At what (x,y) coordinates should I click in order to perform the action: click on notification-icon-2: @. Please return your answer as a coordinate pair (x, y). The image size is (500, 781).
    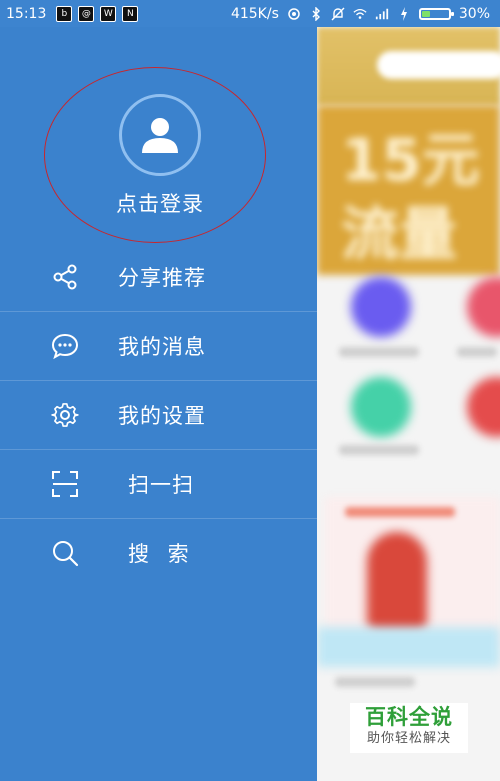
    Looking at the image, I should click on (86, 13).